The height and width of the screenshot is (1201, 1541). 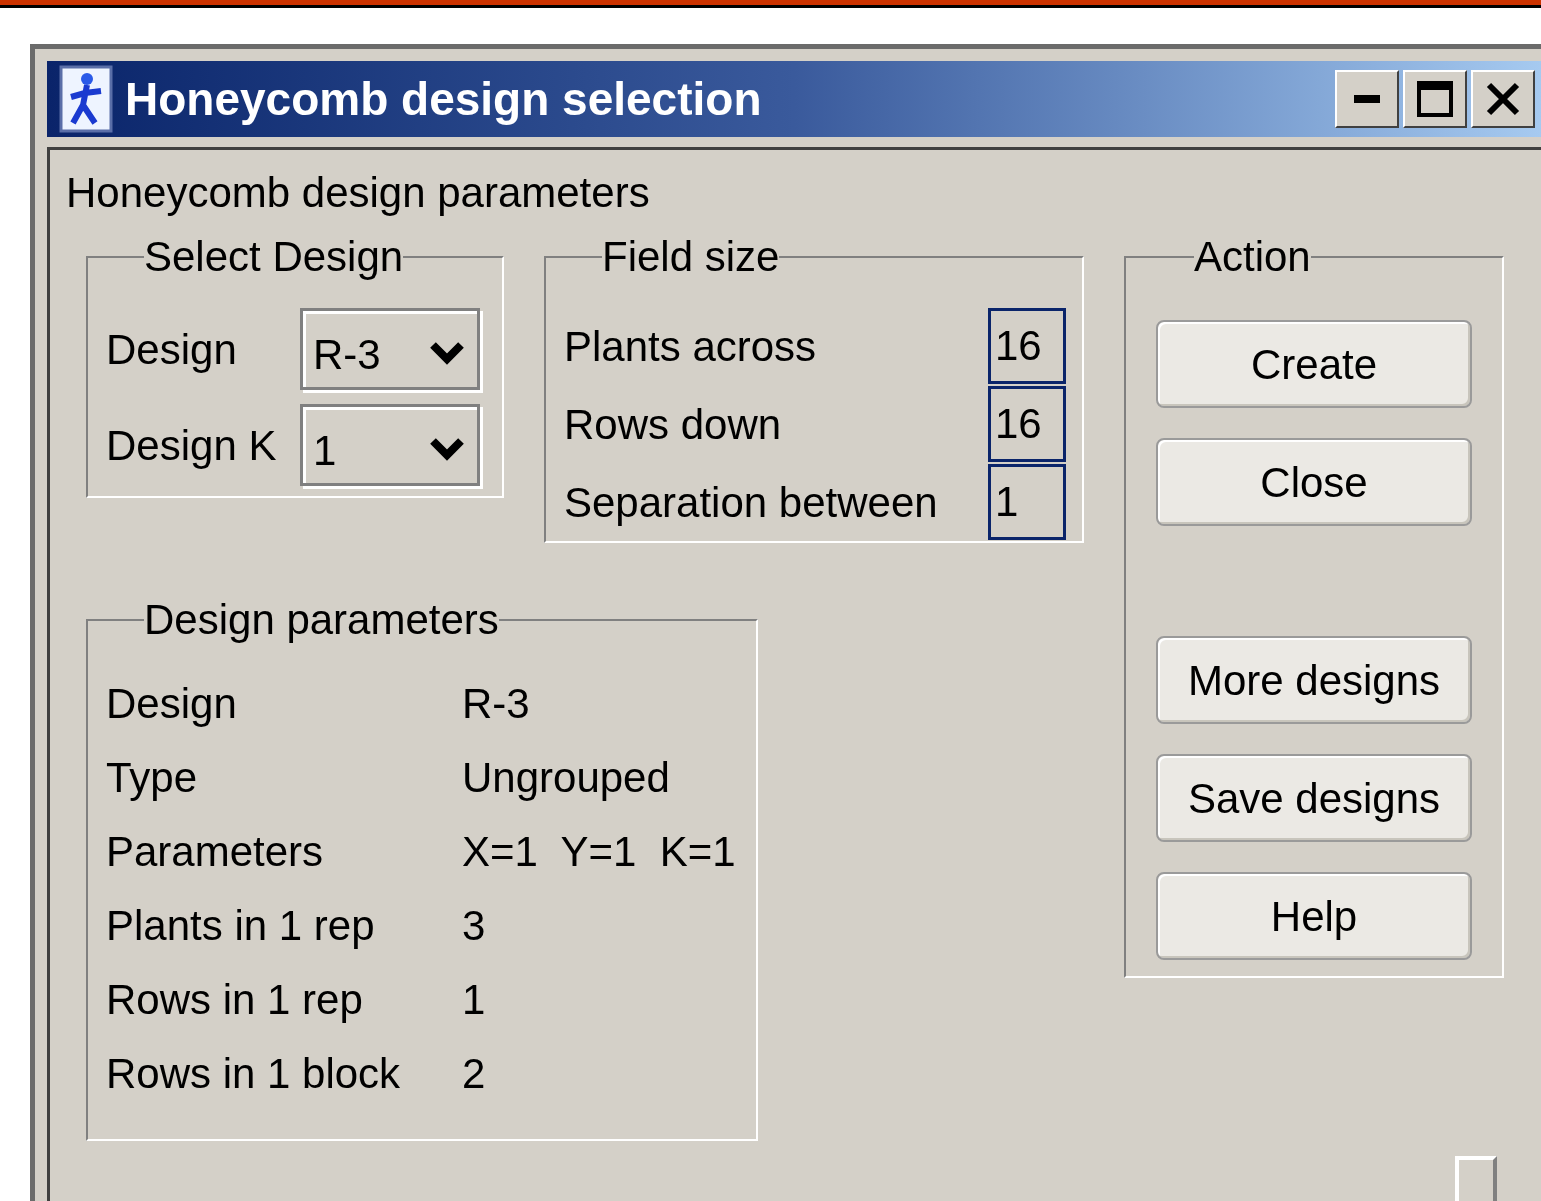 I want to click on group-label: Select Design, so click(x=274, y=257).